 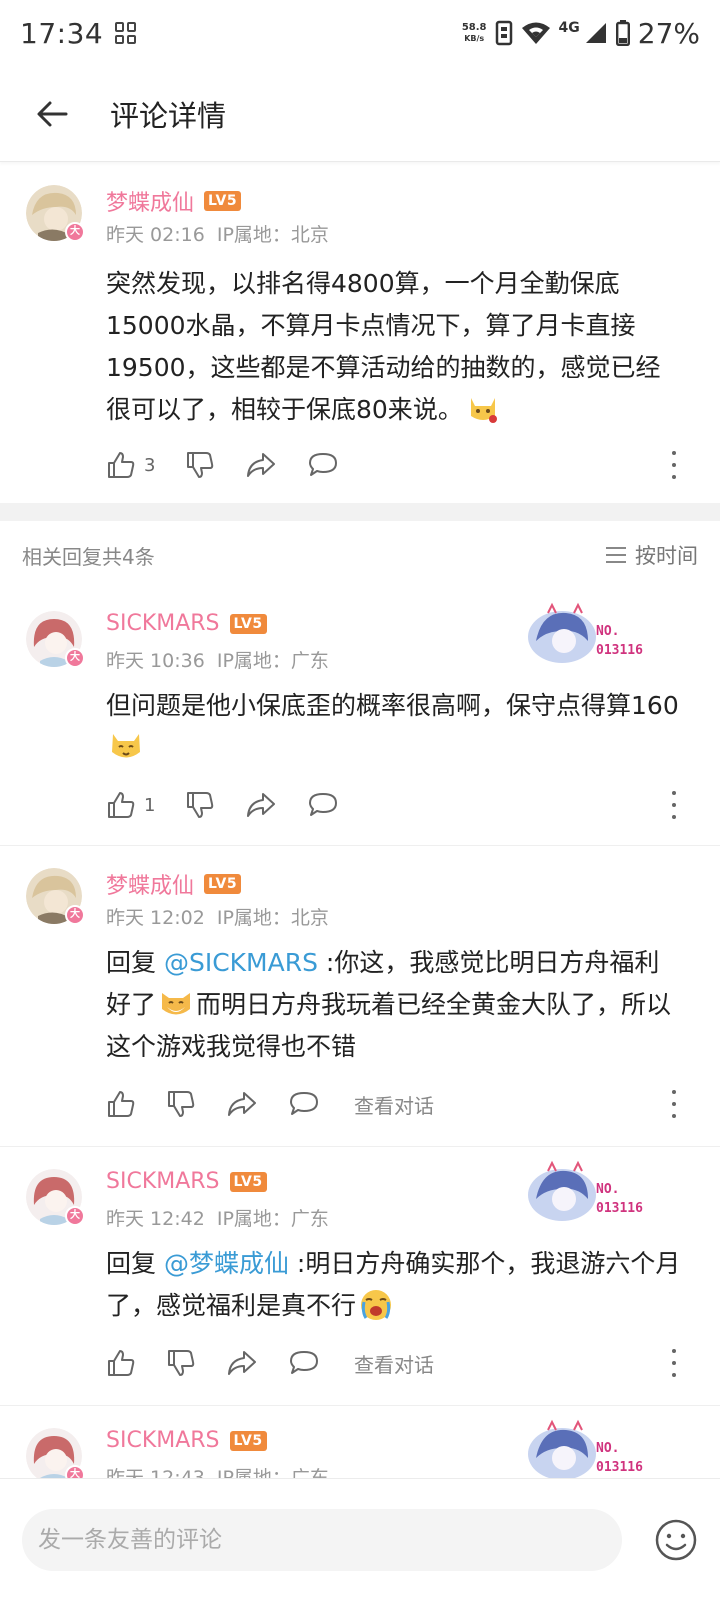 I want to click on battery-icon, so click(x=622, y=33).